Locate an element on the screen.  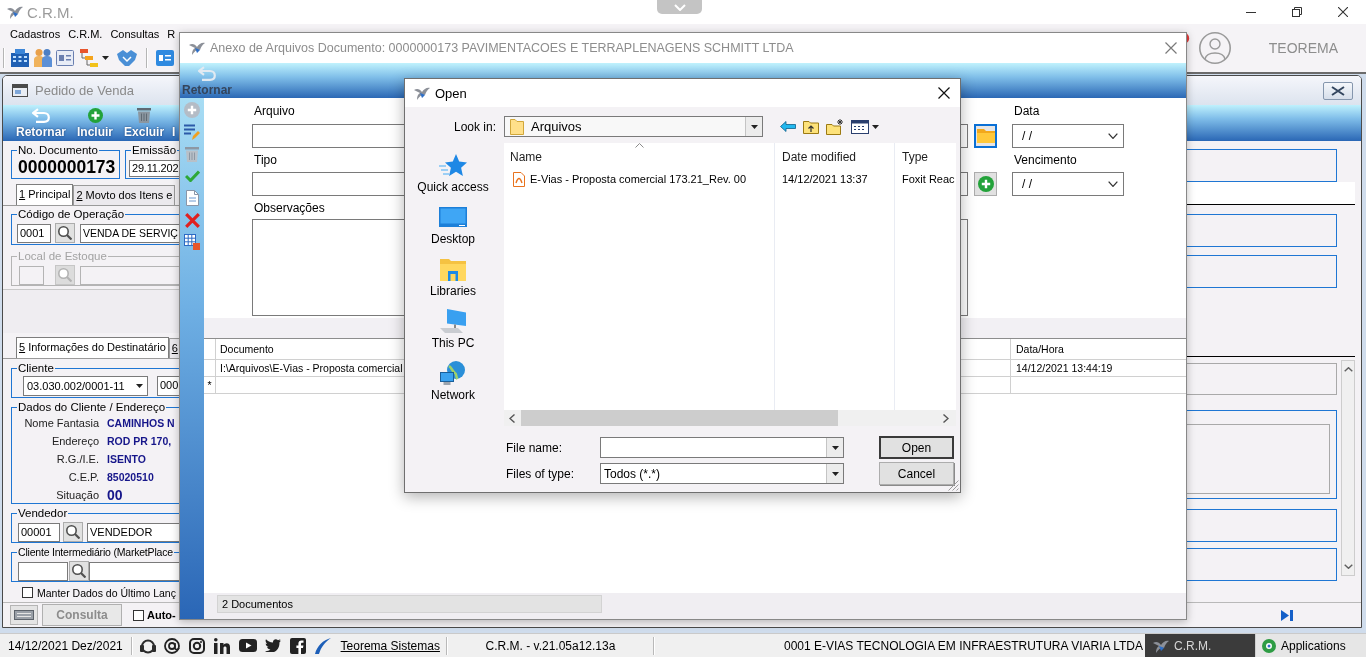
column-header: Documento is located at coordinates (247, 349).